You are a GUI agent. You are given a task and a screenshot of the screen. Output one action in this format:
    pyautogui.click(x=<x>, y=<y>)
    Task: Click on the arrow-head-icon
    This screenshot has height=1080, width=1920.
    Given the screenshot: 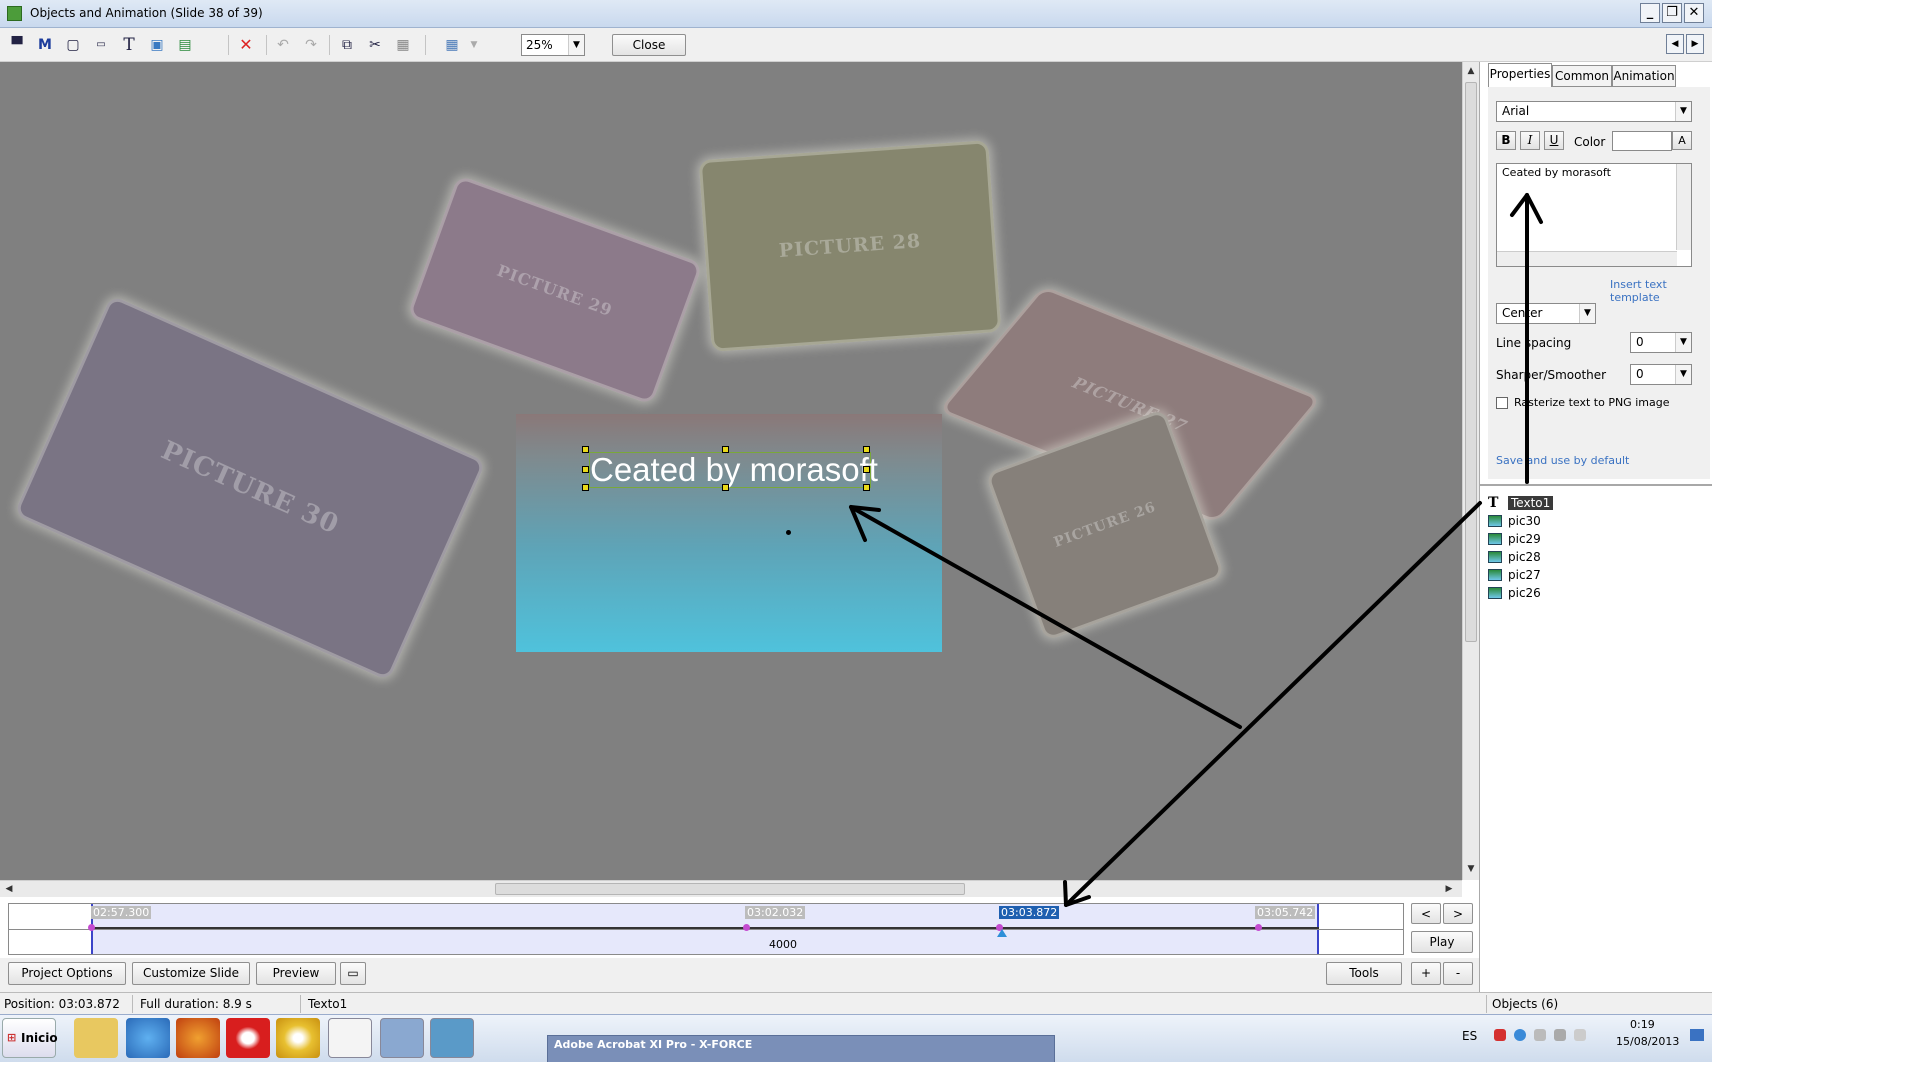 What is the action you would take?
    pyautogui.click(x=865, y=523)
    